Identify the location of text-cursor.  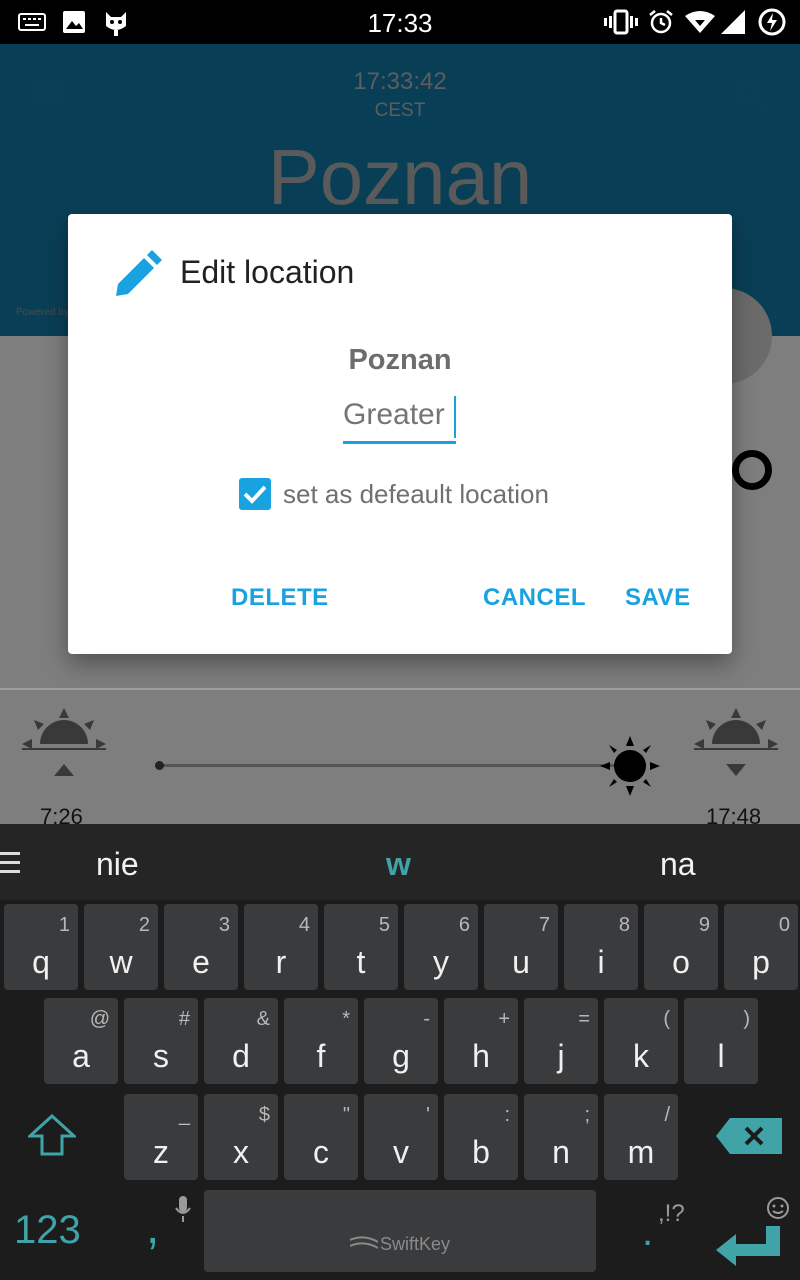
(455, 417).